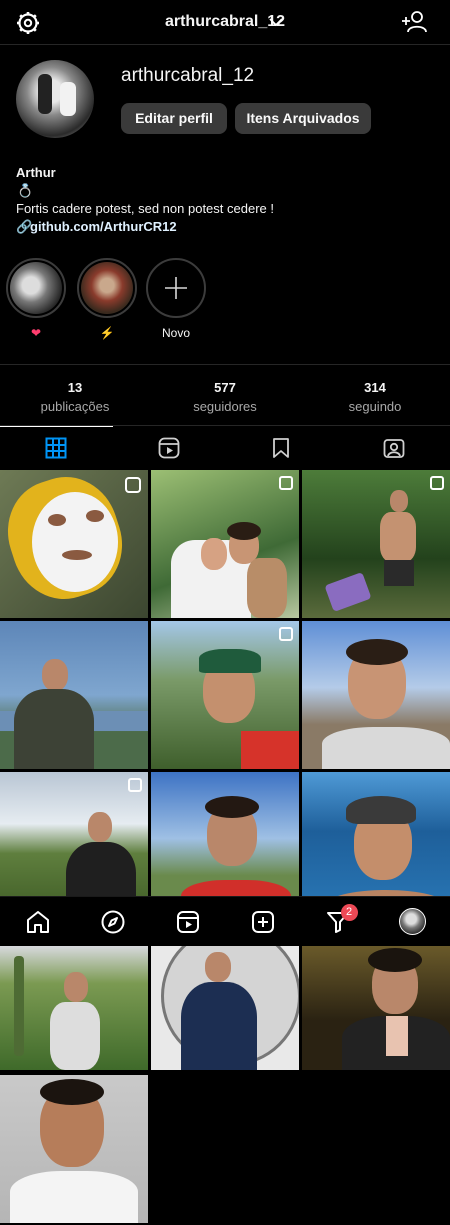  Describe the element at coordinates (24, 226) in the screenshot. I see `link-icon: 🔗` at that location.